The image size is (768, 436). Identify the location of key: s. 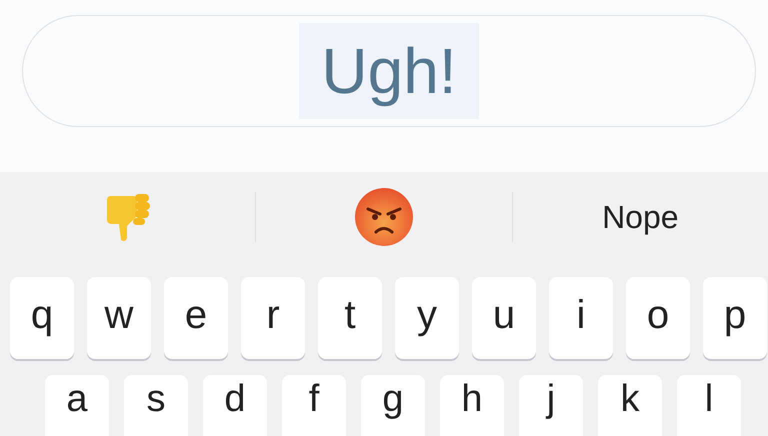
(156, 405).